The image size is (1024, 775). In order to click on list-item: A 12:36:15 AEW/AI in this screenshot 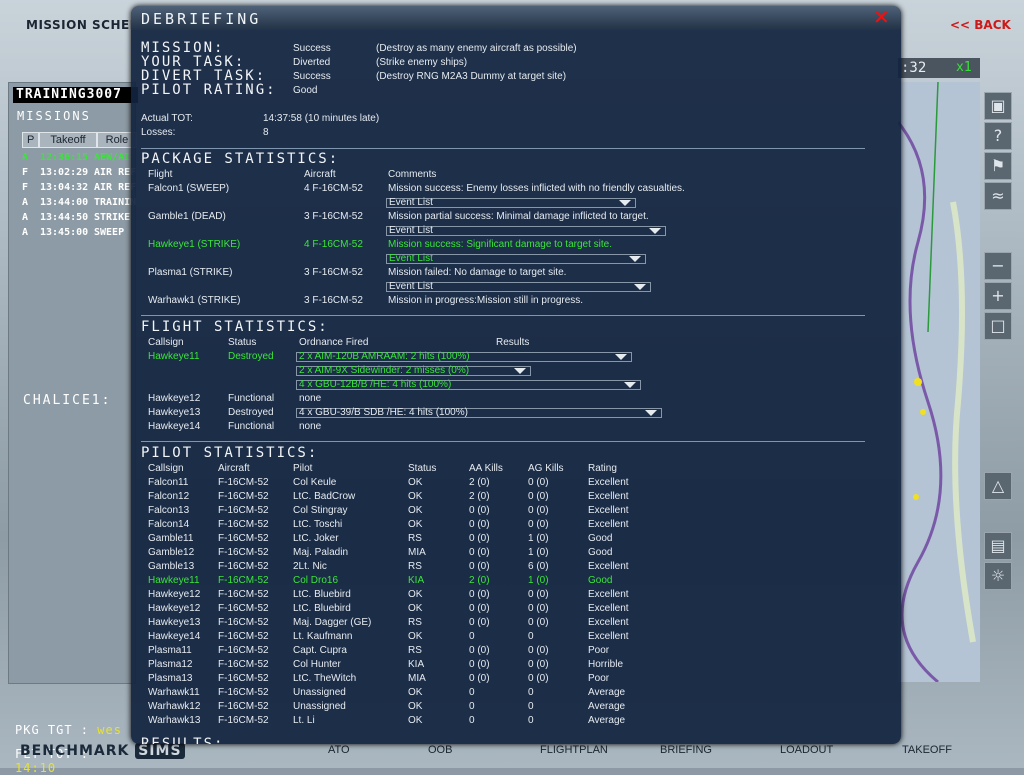, I will do `click(76, 157)`.